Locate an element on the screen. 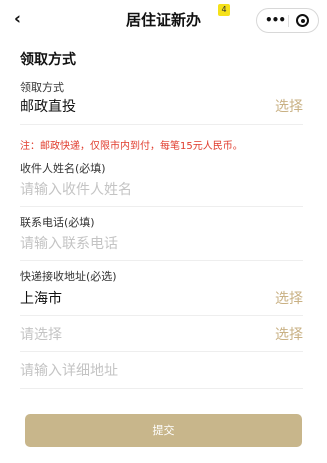  phone-input: 请输入联系电话 is located at coordinates (69, 244).